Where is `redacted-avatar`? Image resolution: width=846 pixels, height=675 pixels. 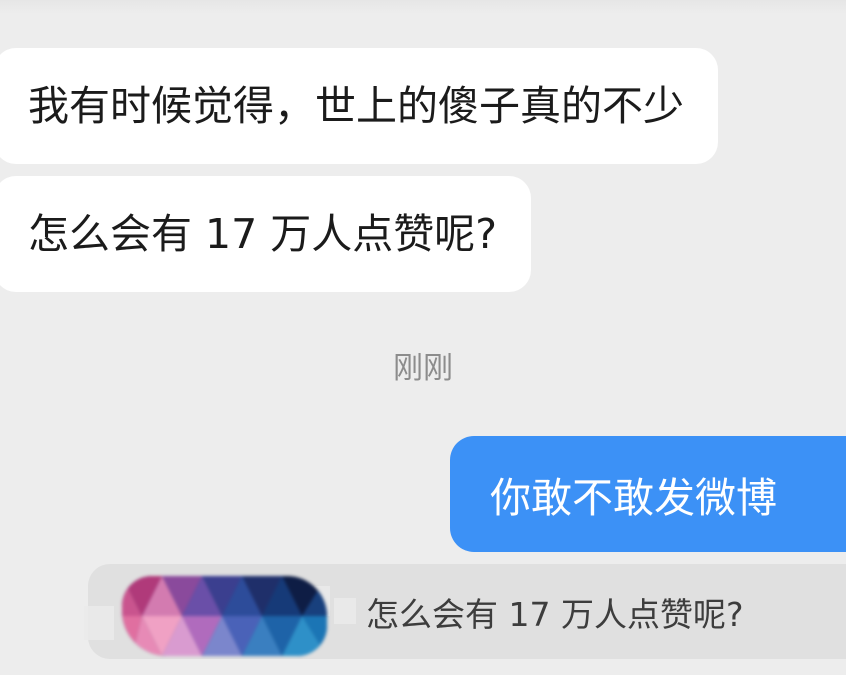
redacted-avatar is located at coordinates (224, 616).